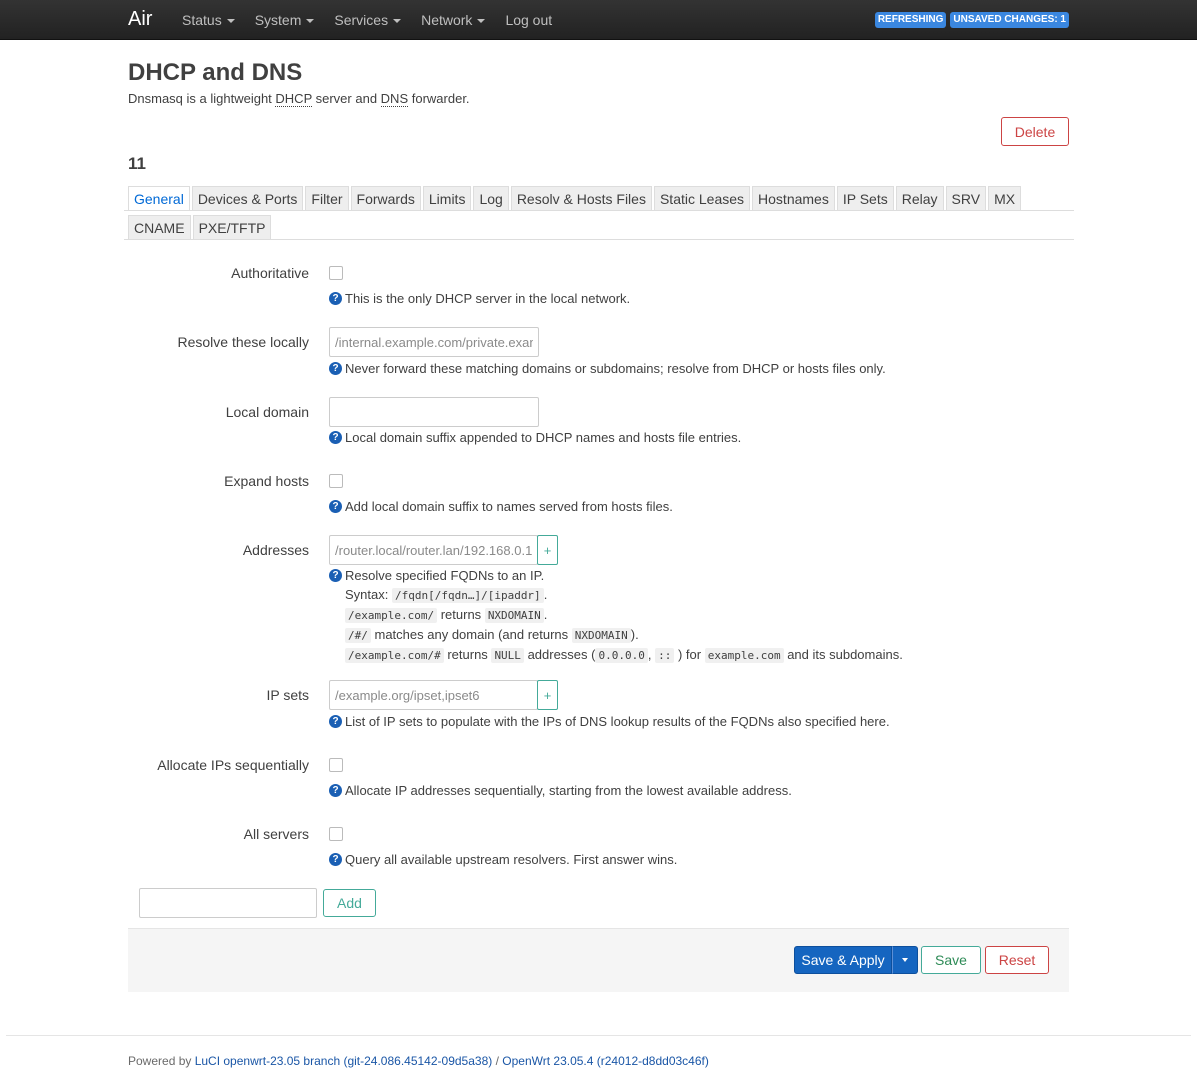 This screenshot has width=1197, height=1088. Describe the element at coordinates (327, 198) in the screenshot. I see `tab-filter: Filter` at that location.